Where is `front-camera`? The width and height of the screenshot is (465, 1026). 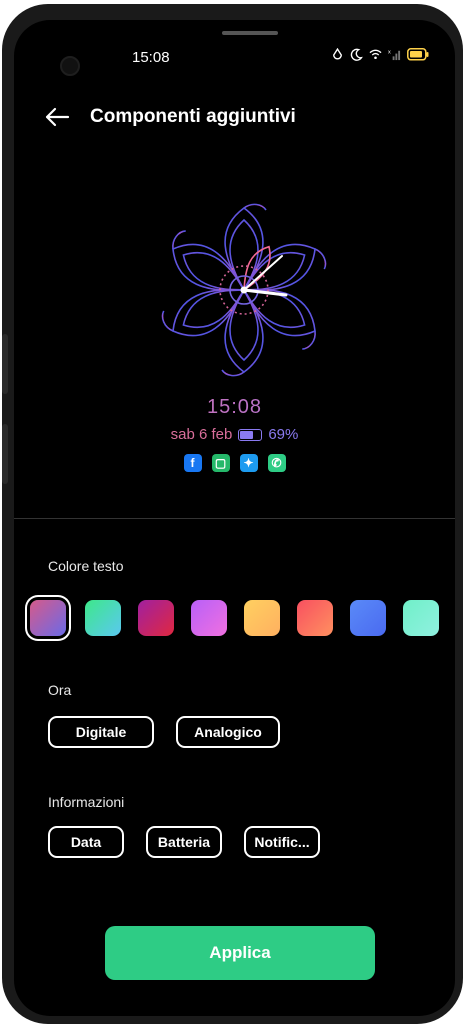 front-camera is located at coordinates (70, 66).